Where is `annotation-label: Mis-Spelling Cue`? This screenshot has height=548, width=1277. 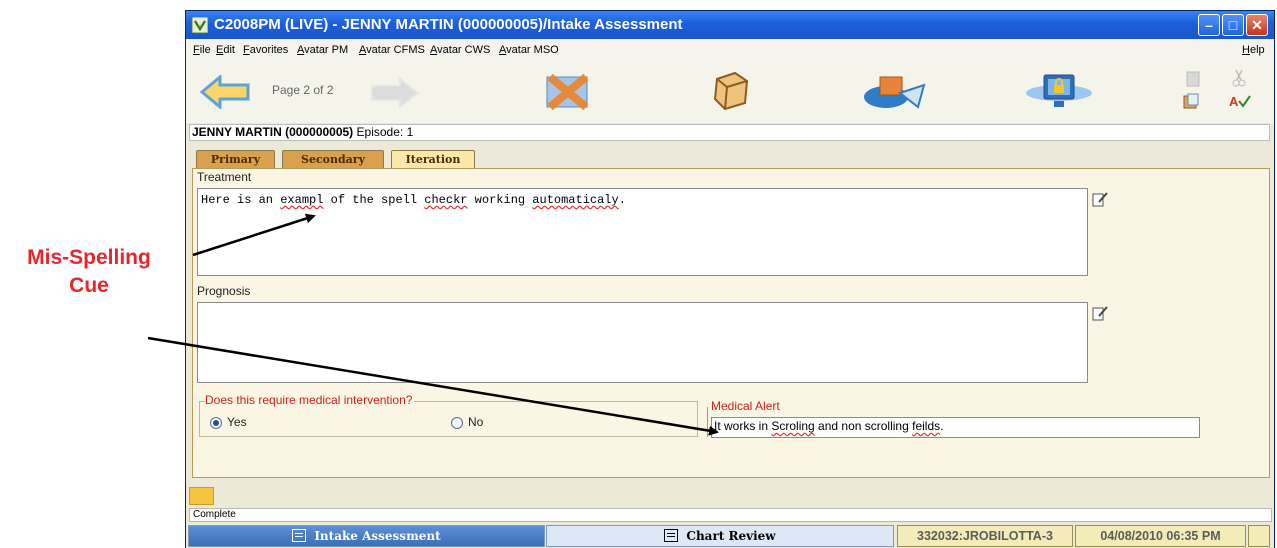
annotation-label: Mis-Spelling Cue is located at coordinates (89, 272).